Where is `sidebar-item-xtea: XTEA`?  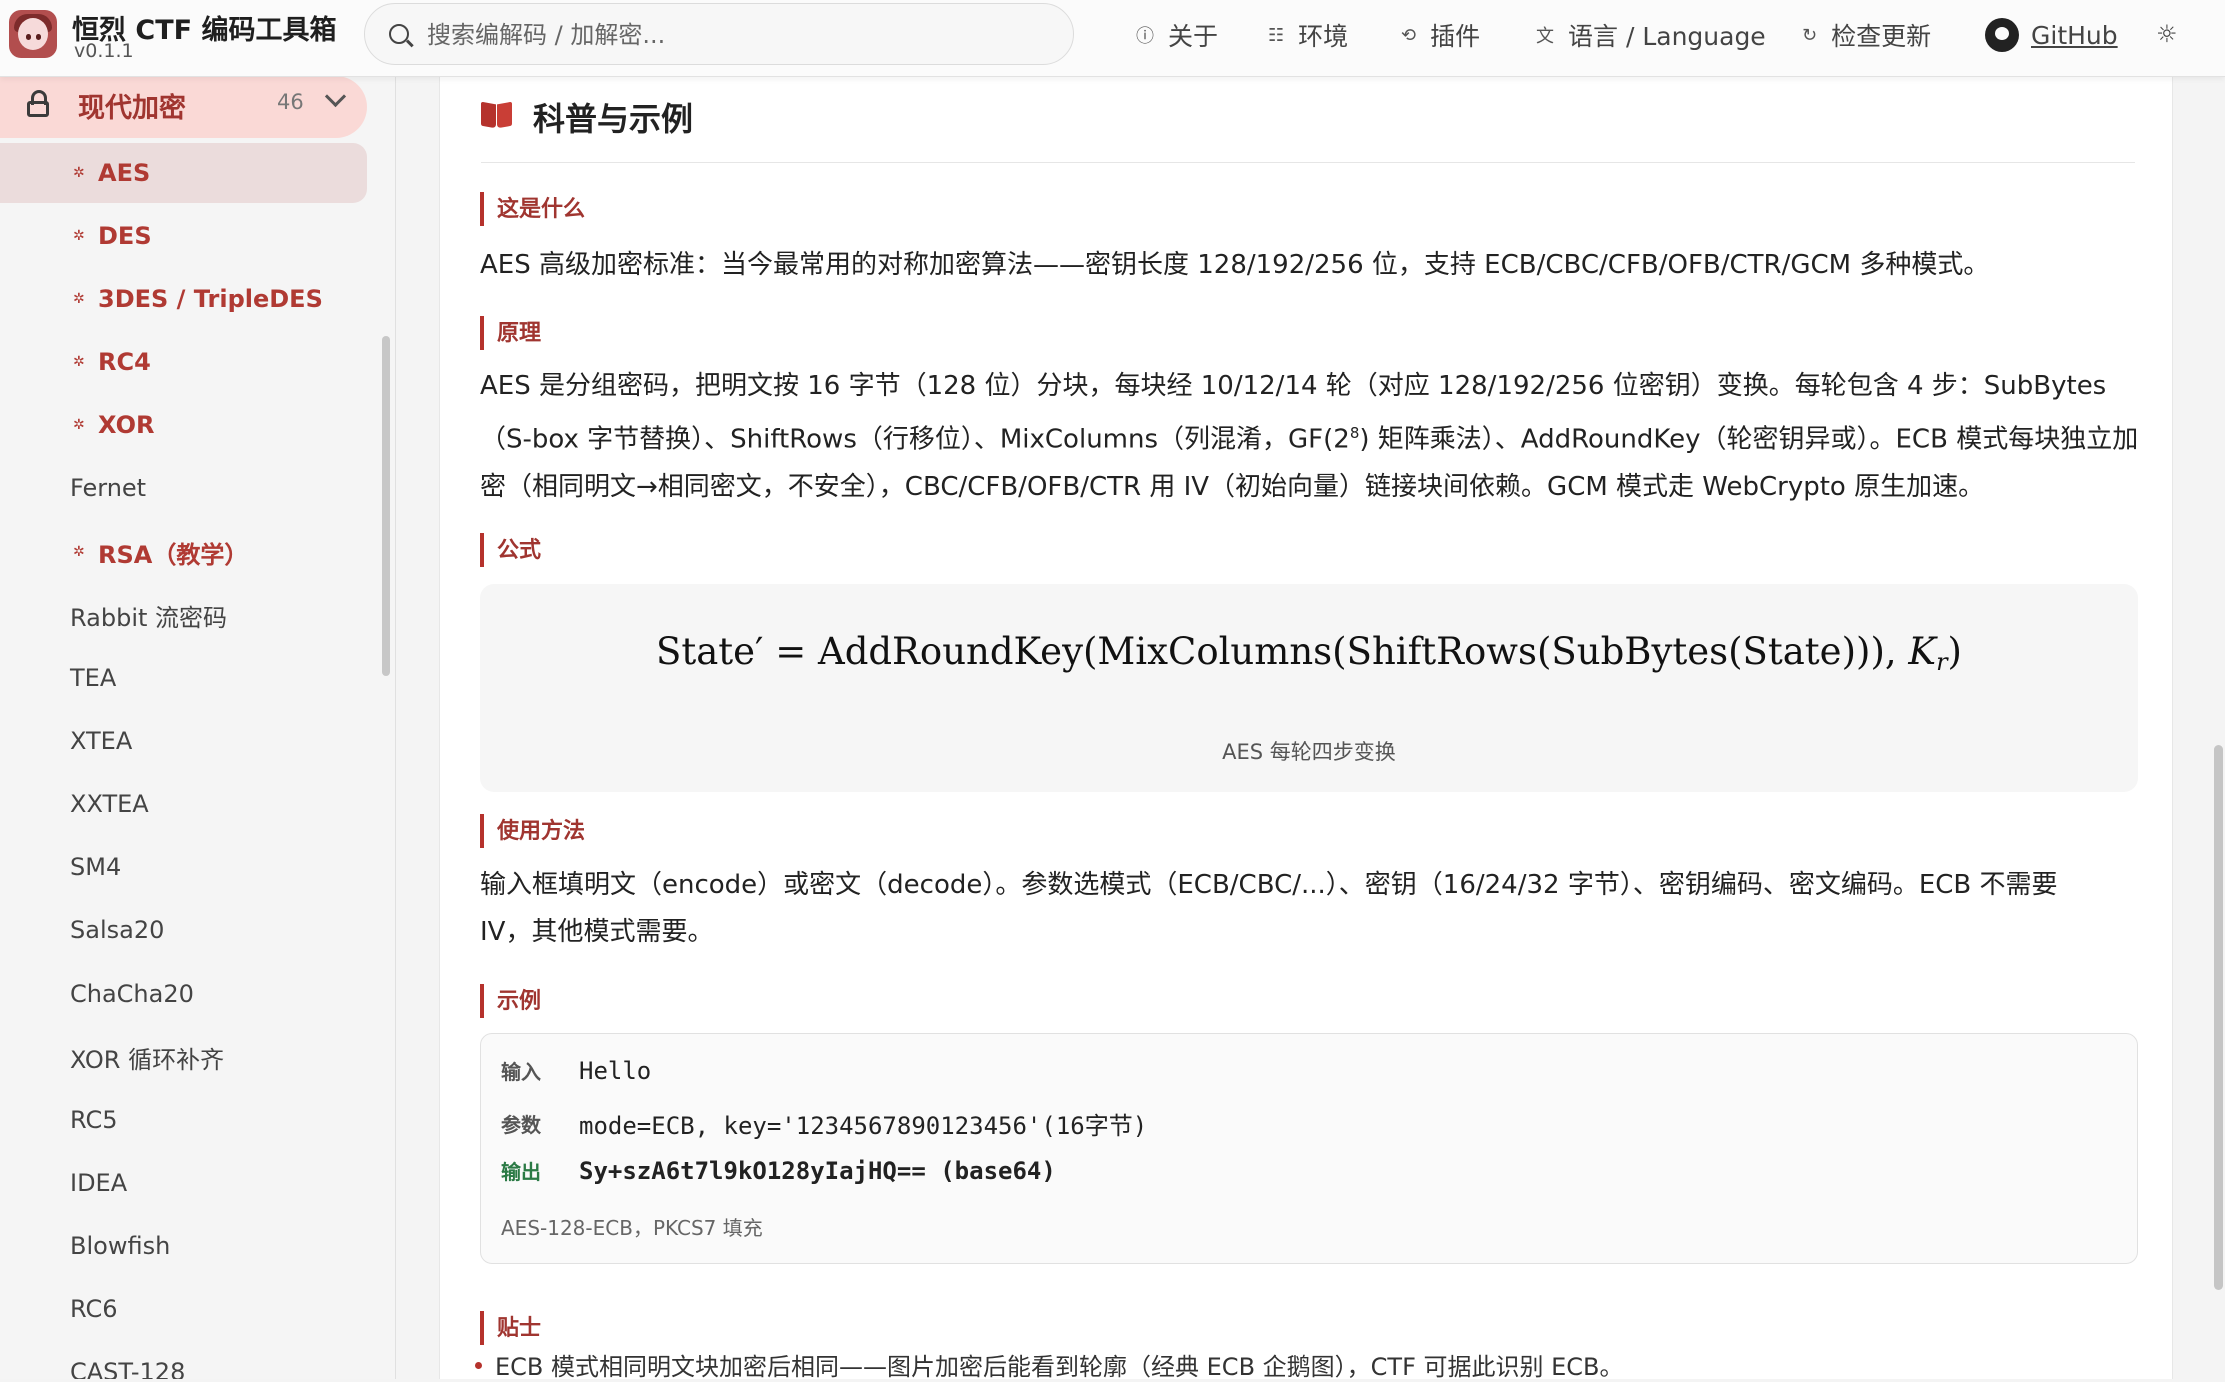 sidebar-item-xtea: XTEA is located at coordinates (183, 741).